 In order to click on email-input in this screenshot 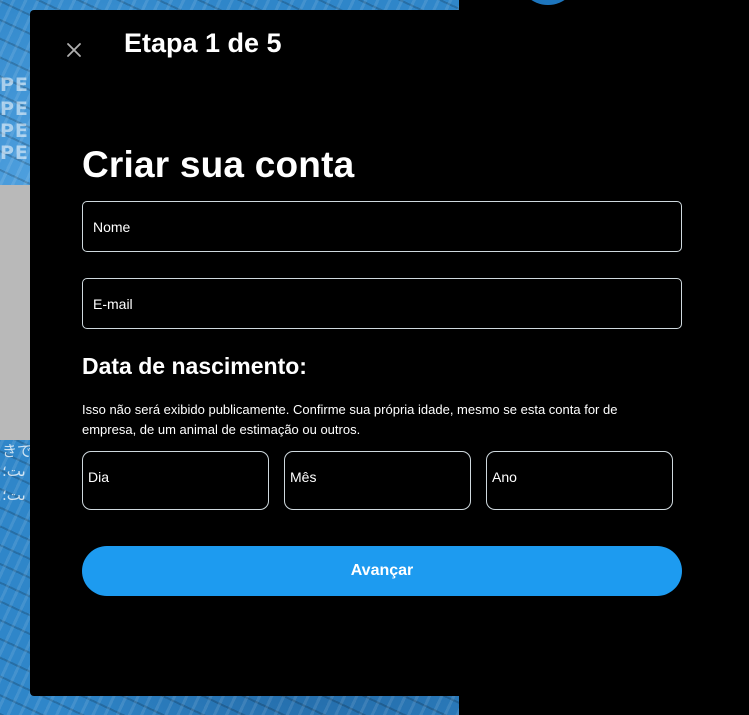, I will do `click(382, 303)`.